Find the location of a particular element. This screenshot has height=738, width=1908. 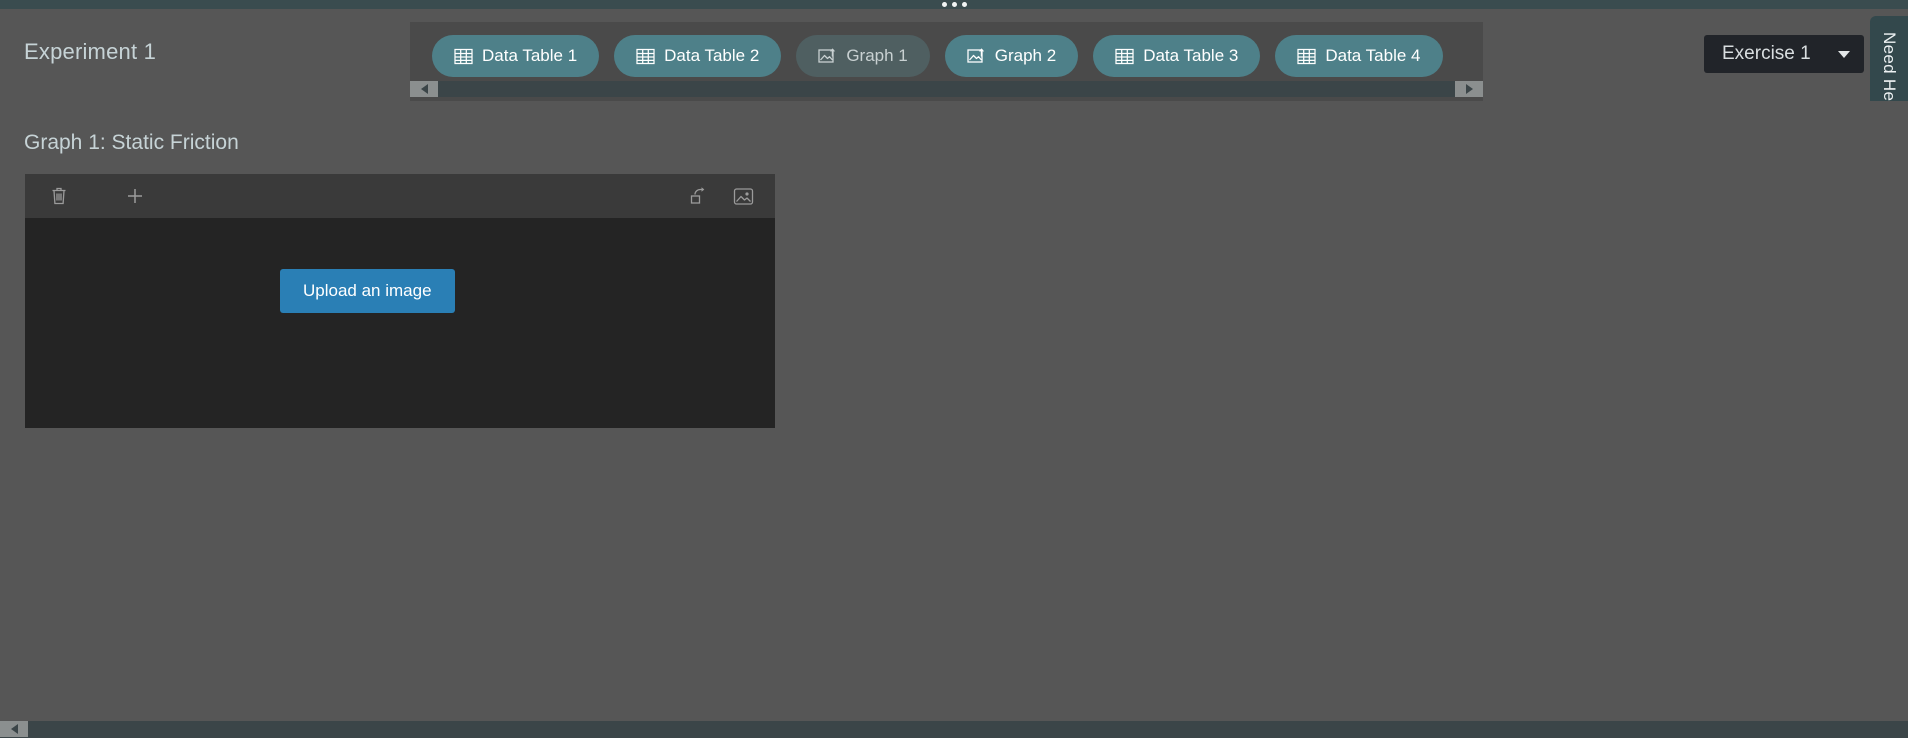

tab-scroll-right-button is located at coordinates (1469, 89).